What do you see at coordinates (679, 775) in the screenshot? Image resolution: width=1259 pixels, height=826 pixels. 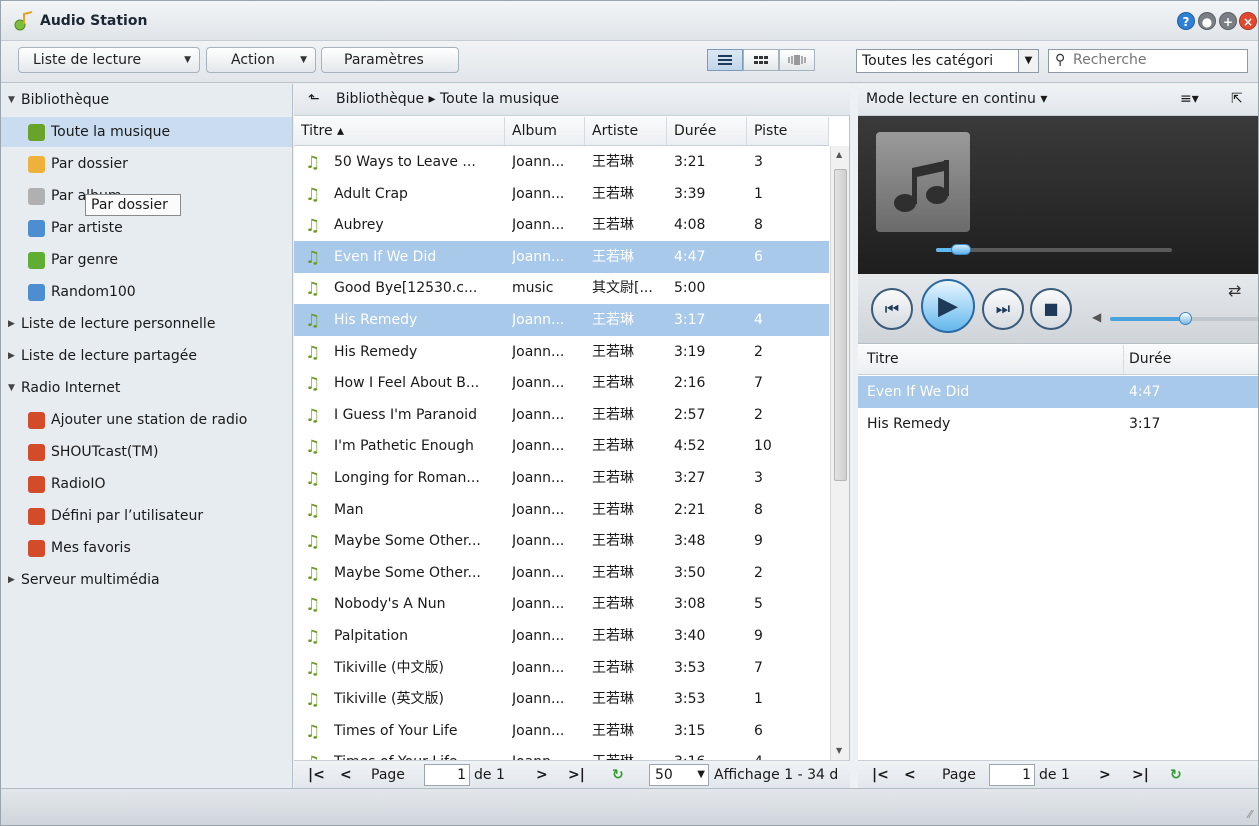 I see `page-size-select: 50 ▼` at bounding box center [679, 775].